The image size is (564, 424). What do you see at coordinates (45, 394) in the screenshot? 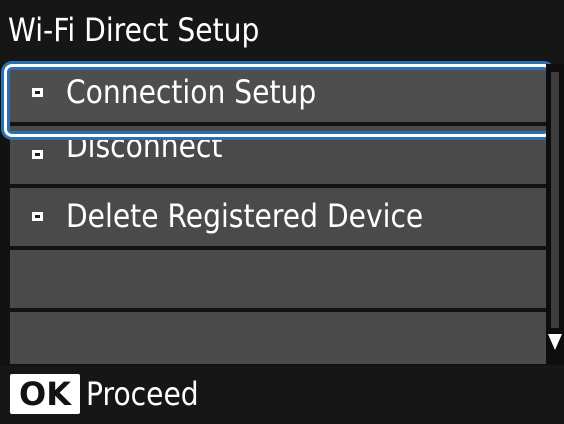
I see `ok-key-badge: OK` at bounding box center [45, 394].